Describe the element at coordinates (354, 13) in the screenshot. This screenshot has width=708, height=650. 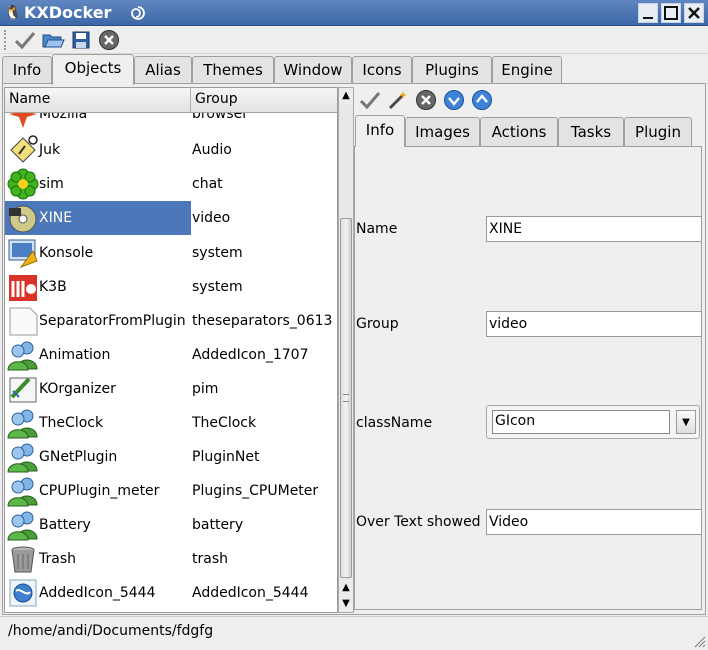
I see `title-bar: 🐧 KXDocker` at that location.